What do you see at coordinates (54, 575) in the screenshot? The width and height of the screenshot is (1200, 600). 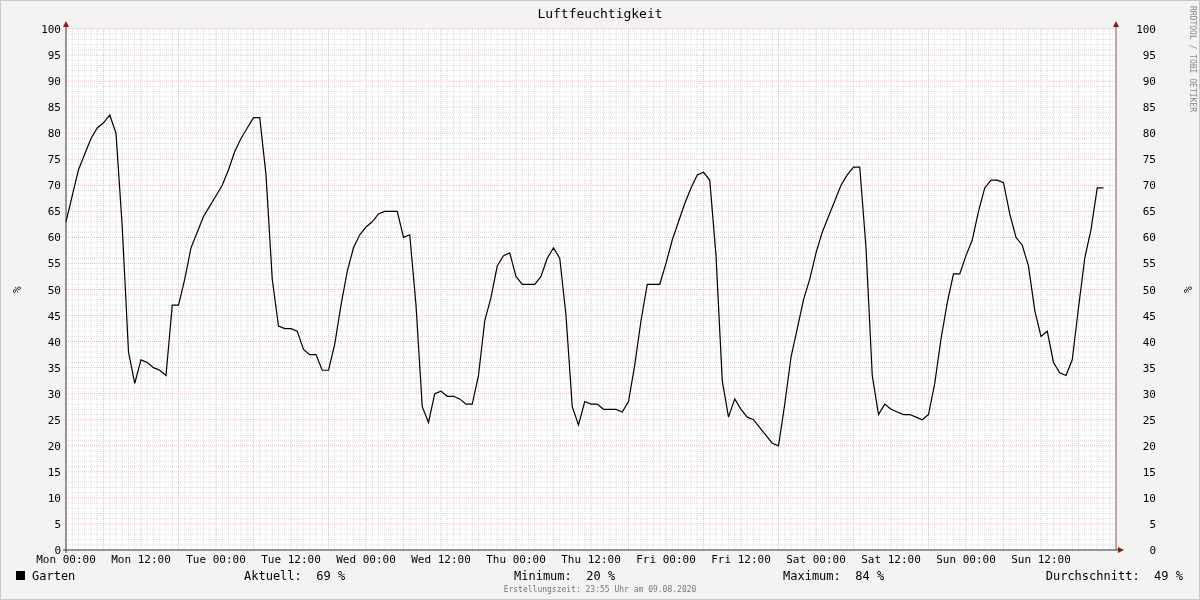 I see `legend-label: Garten` at bounding box center [54, 575].